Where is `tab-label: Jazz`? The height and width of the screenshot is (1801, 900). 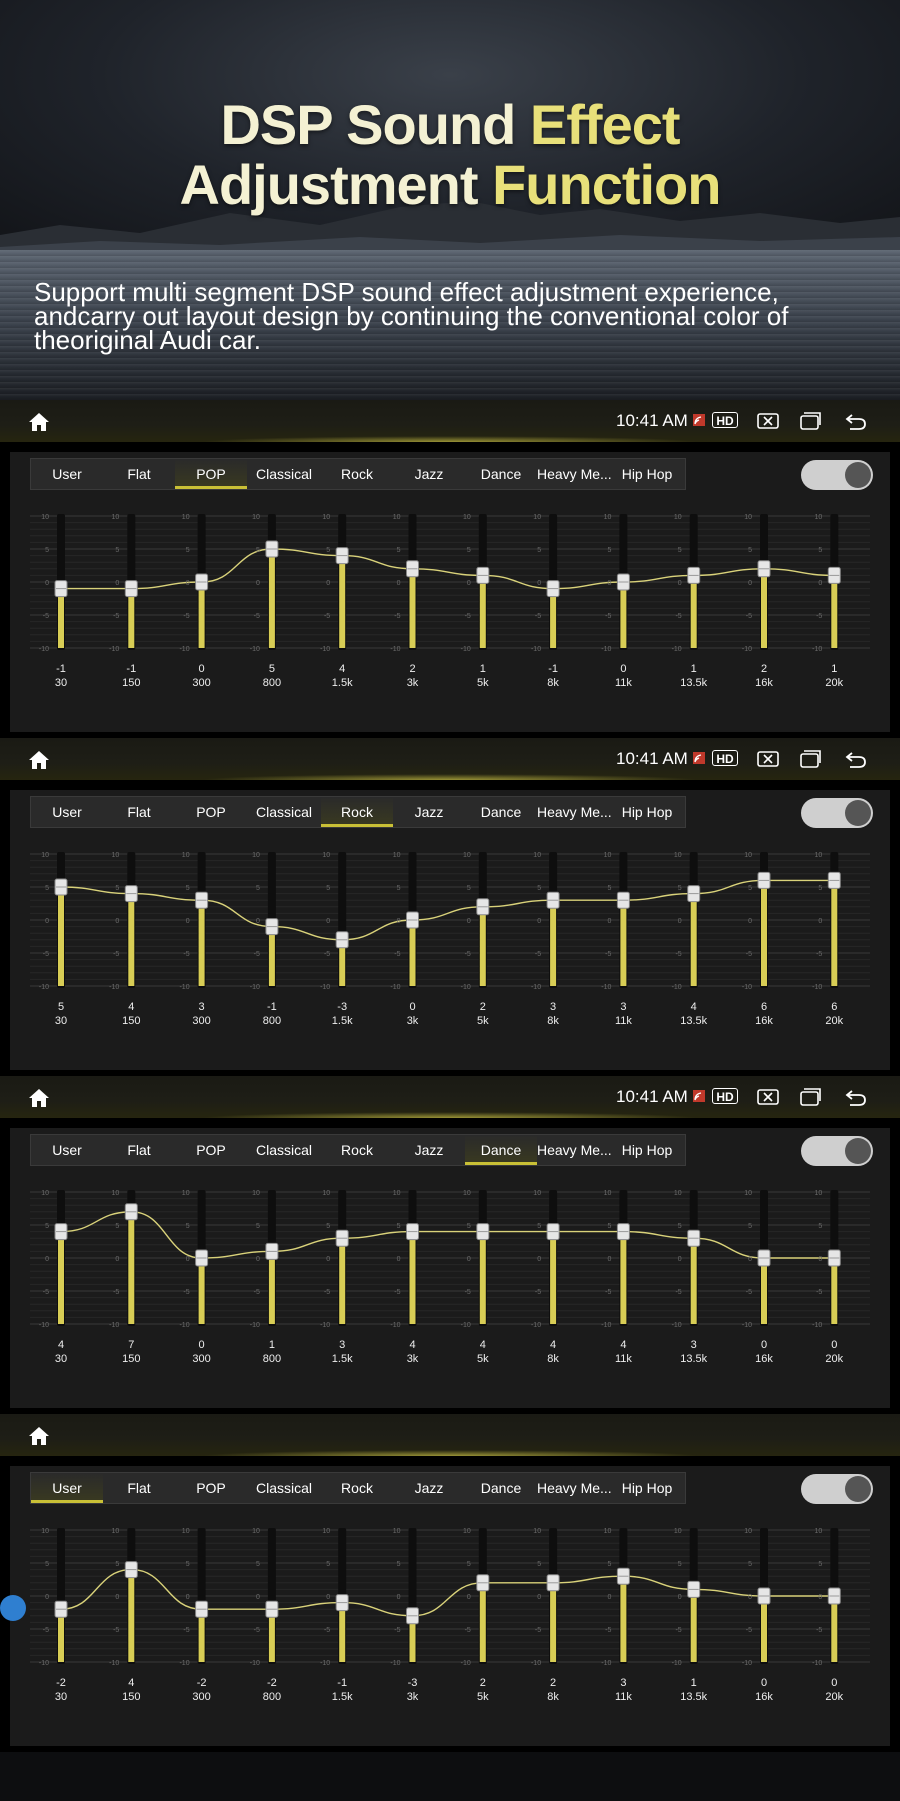
tab-label: Jazz is located at coordinates (429, 812).